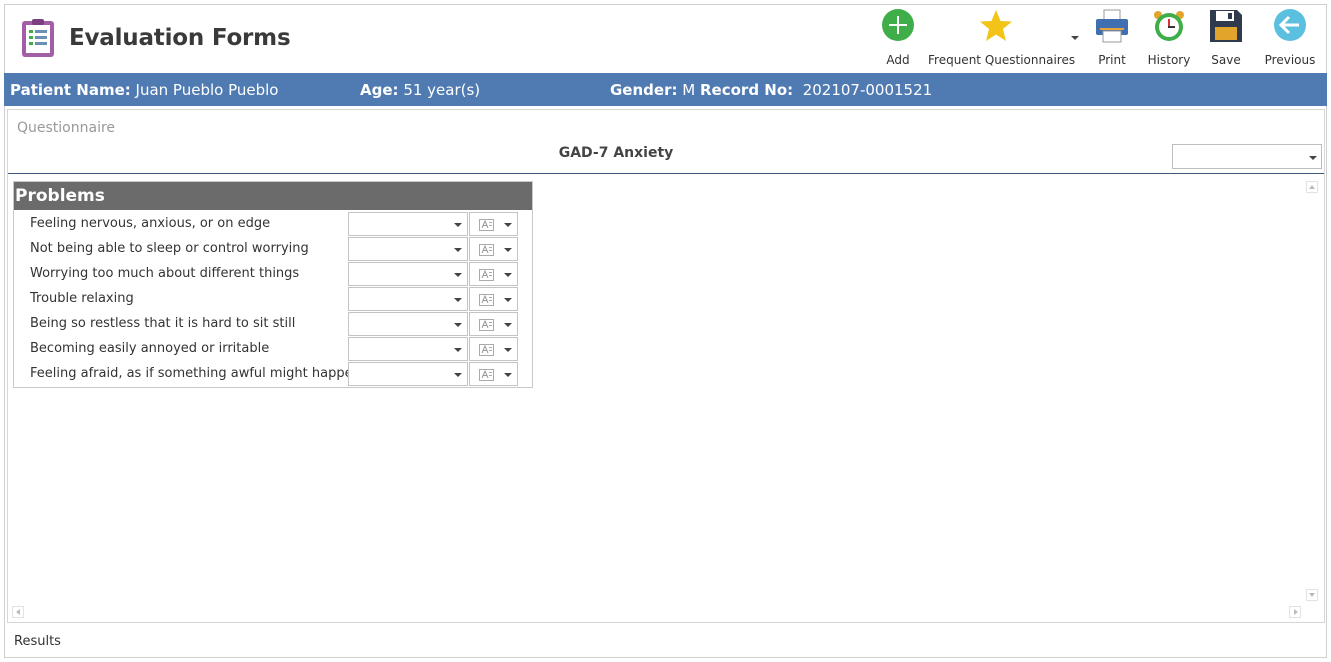 The width and height of the screenshot is (1331, 662). I want to click on table-row: Feeling nervous, anxious, or on edge, so click(273, 223).